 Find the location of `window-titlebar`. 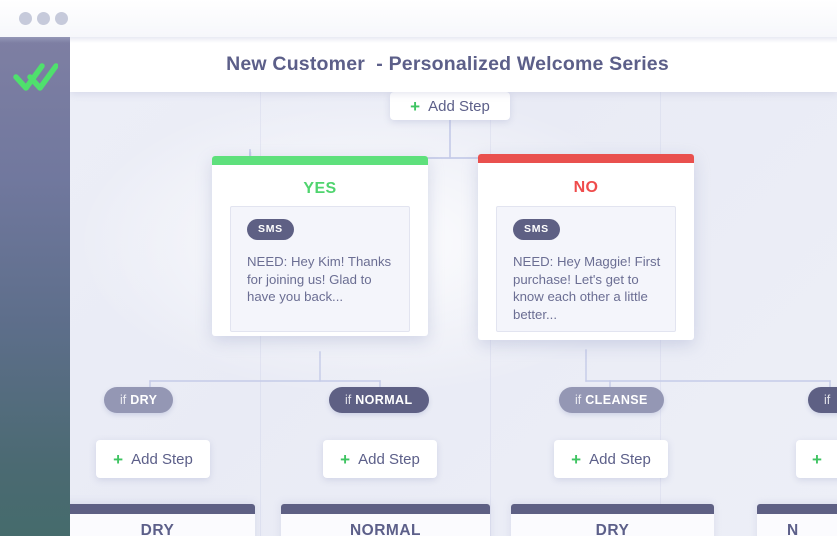

window-titlebar is located at coordinates (418, 18).